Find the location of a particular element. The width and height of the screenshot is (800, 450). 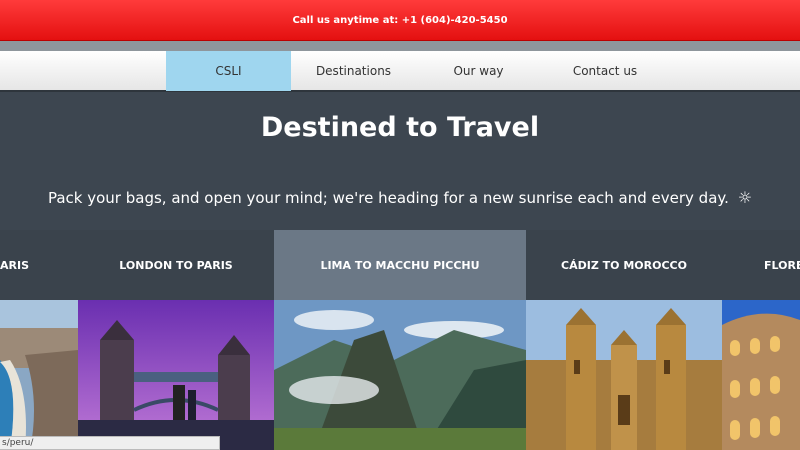

destination-card-florence: FLORE is located at coordinates (761, 340).